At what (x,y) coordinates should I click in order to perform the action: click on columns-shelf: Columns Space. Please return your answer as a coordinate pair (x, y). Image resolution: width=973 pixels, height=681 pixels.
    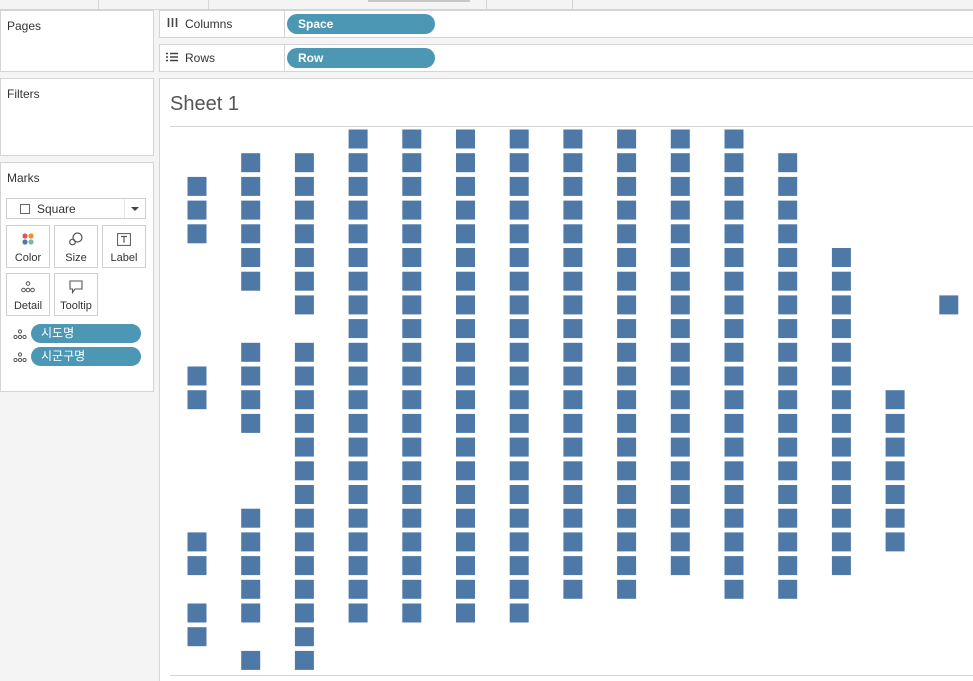
    Looking at the image, I should click on (566, 24).